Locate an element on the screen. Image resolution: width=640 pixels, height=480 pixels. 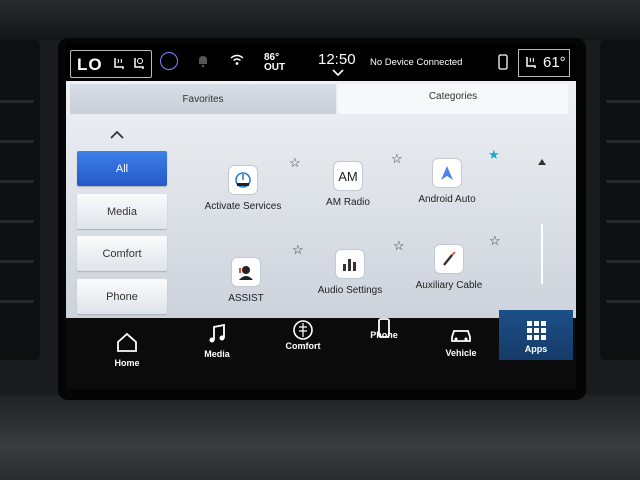
nav-apps: Apps is located at coordinates (536, 335).